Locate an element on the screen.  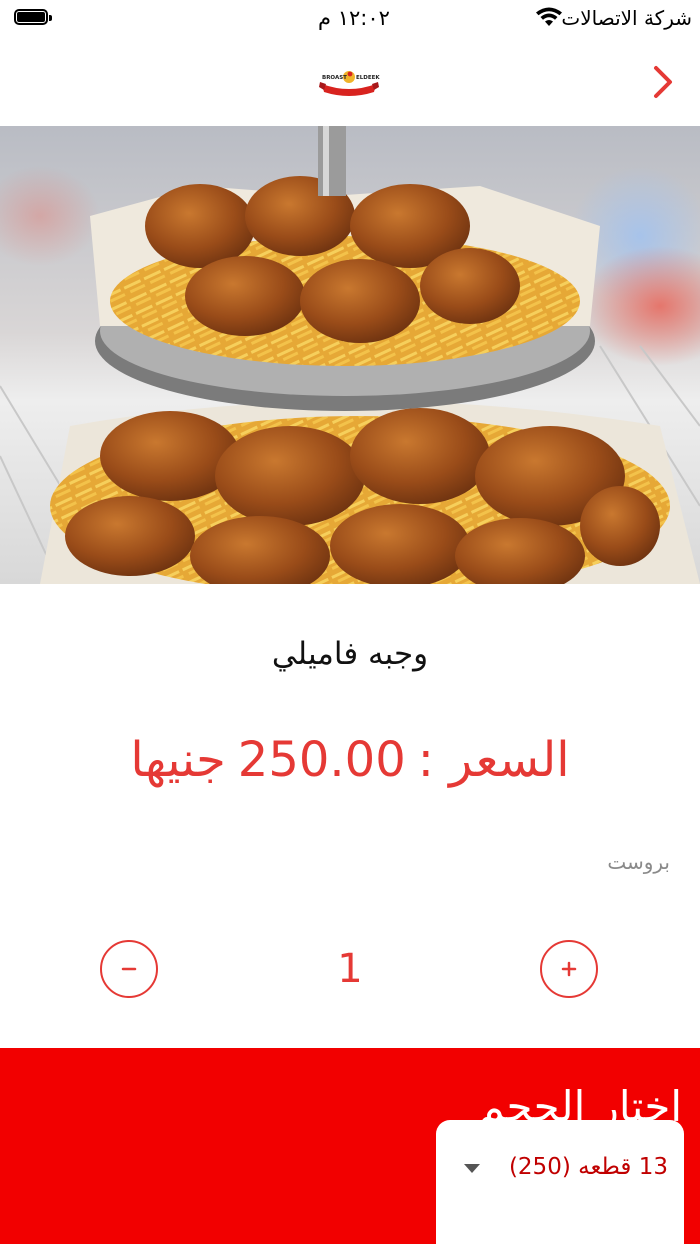
minus-icon is located at coordinates (129, 969).